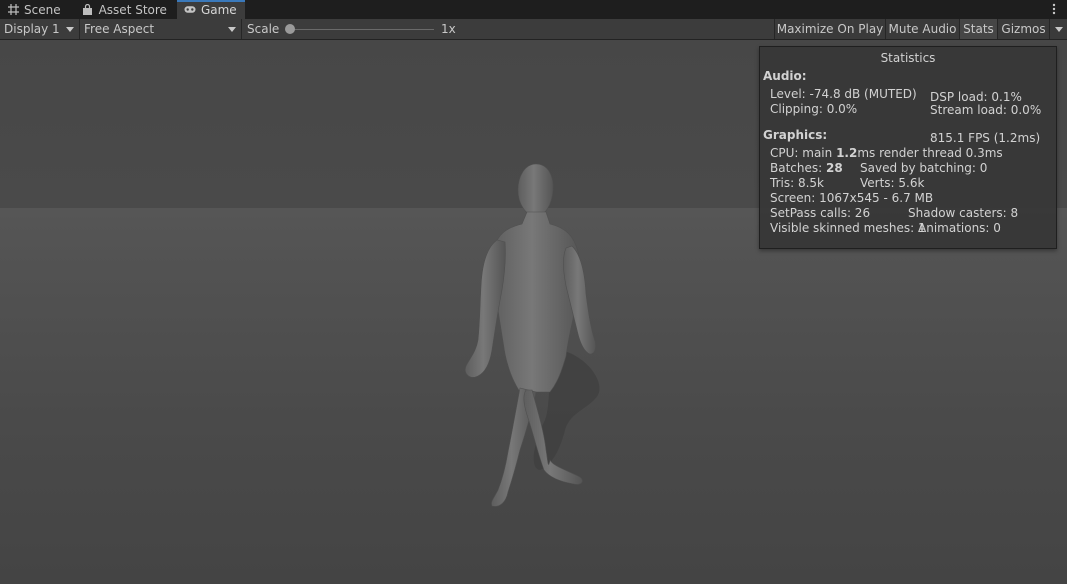 This screenshot has width=1067, height=584. Describe the element at coordinates (797, 183) in the screenshot. I see `tris-readout: Tris: 8.5k` at that location.